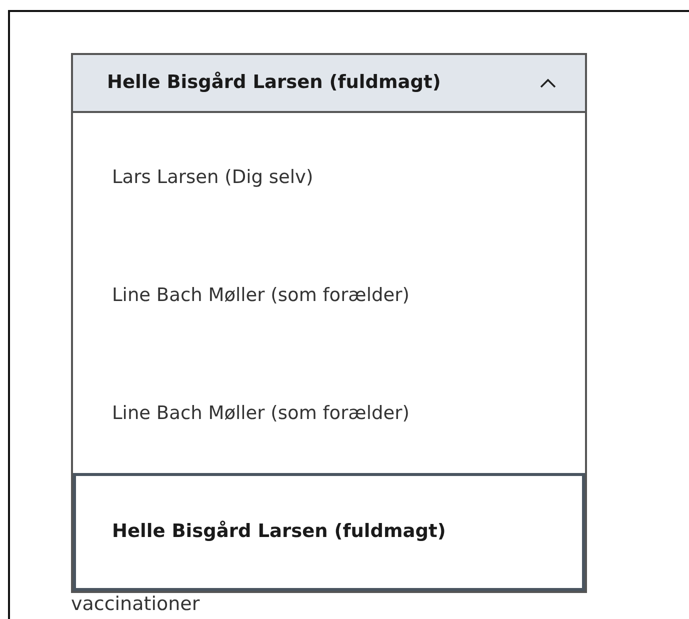  I want to click on dropdown-option: Helle Bisgård Larsen (fuldmagt), so click(329, 532).